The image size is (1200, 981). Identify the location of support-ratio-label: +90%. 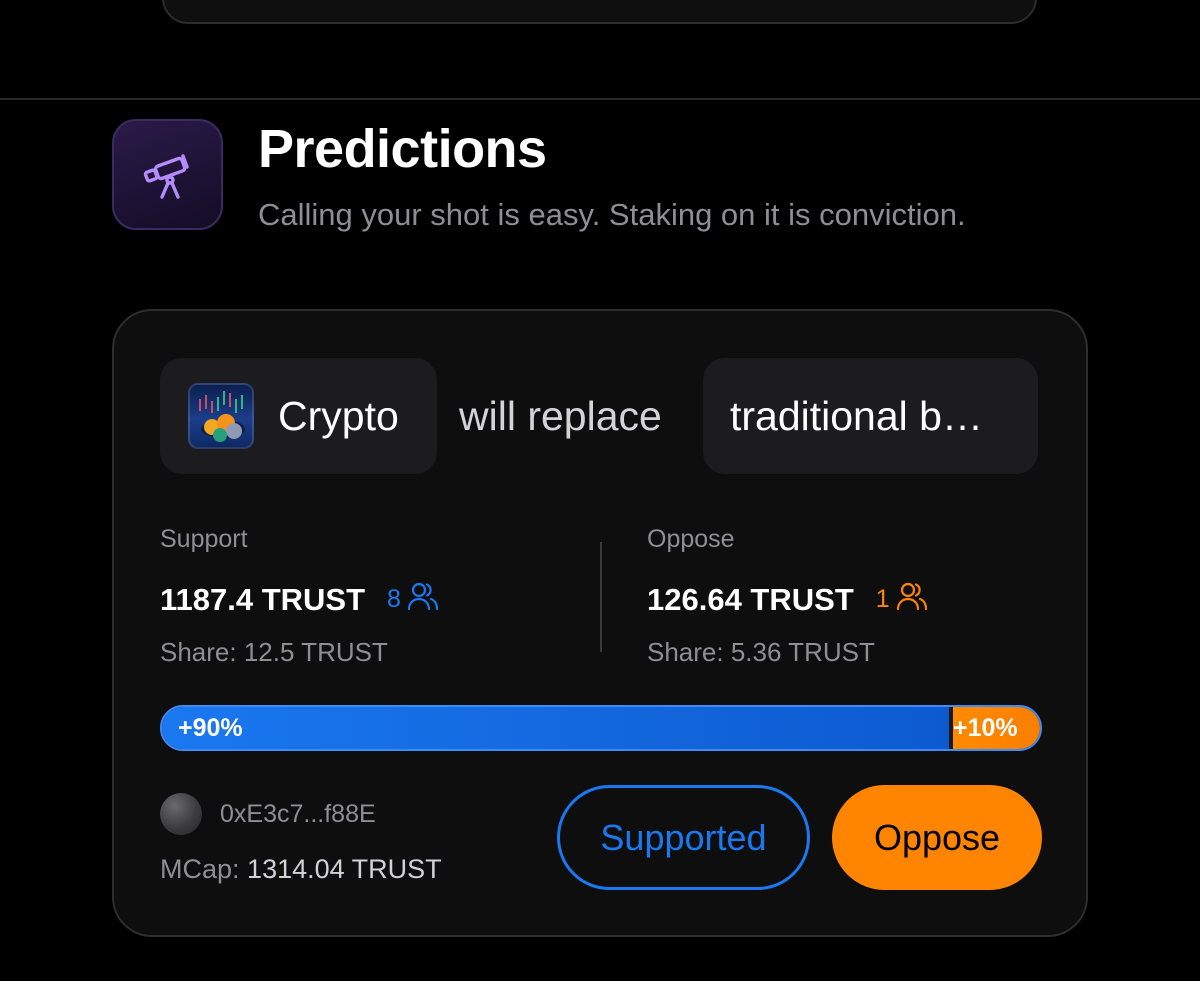
(210, 727).